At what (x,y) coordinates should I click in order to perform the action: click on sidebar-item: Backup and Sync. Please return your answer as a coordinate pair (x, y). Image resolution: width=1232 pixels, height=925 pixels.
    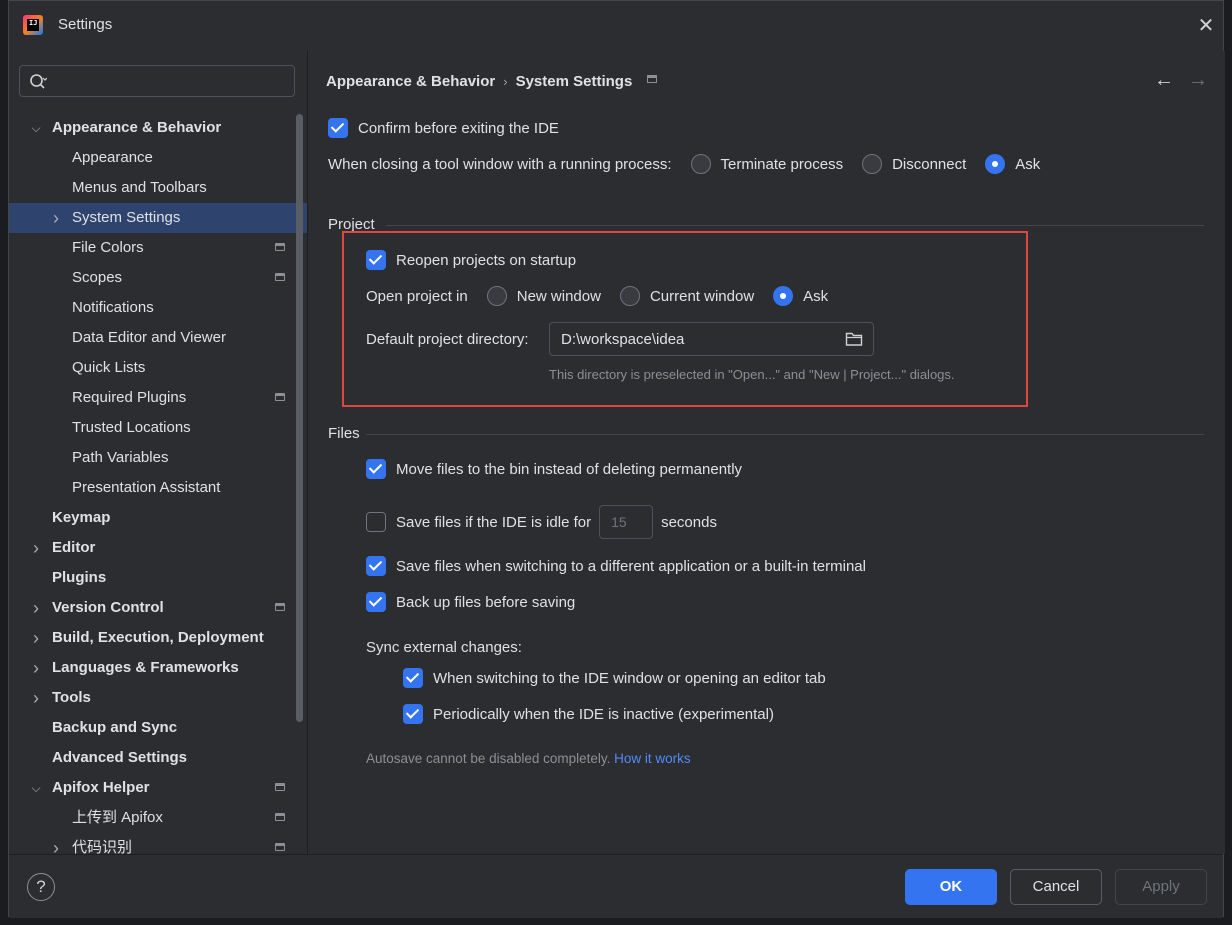
    Looking at the image, I should click on (158, 728).